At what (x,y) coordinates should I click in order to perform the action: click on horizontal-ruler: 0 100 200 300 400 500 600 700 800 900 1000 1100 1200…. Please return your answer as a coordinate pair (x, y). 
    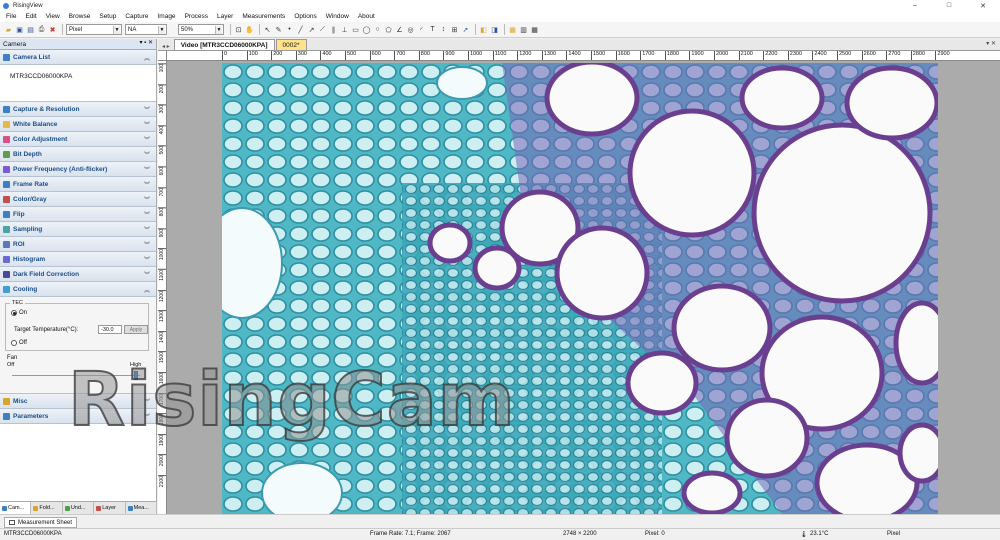
    Looking at the image, I should click on (583, 56).